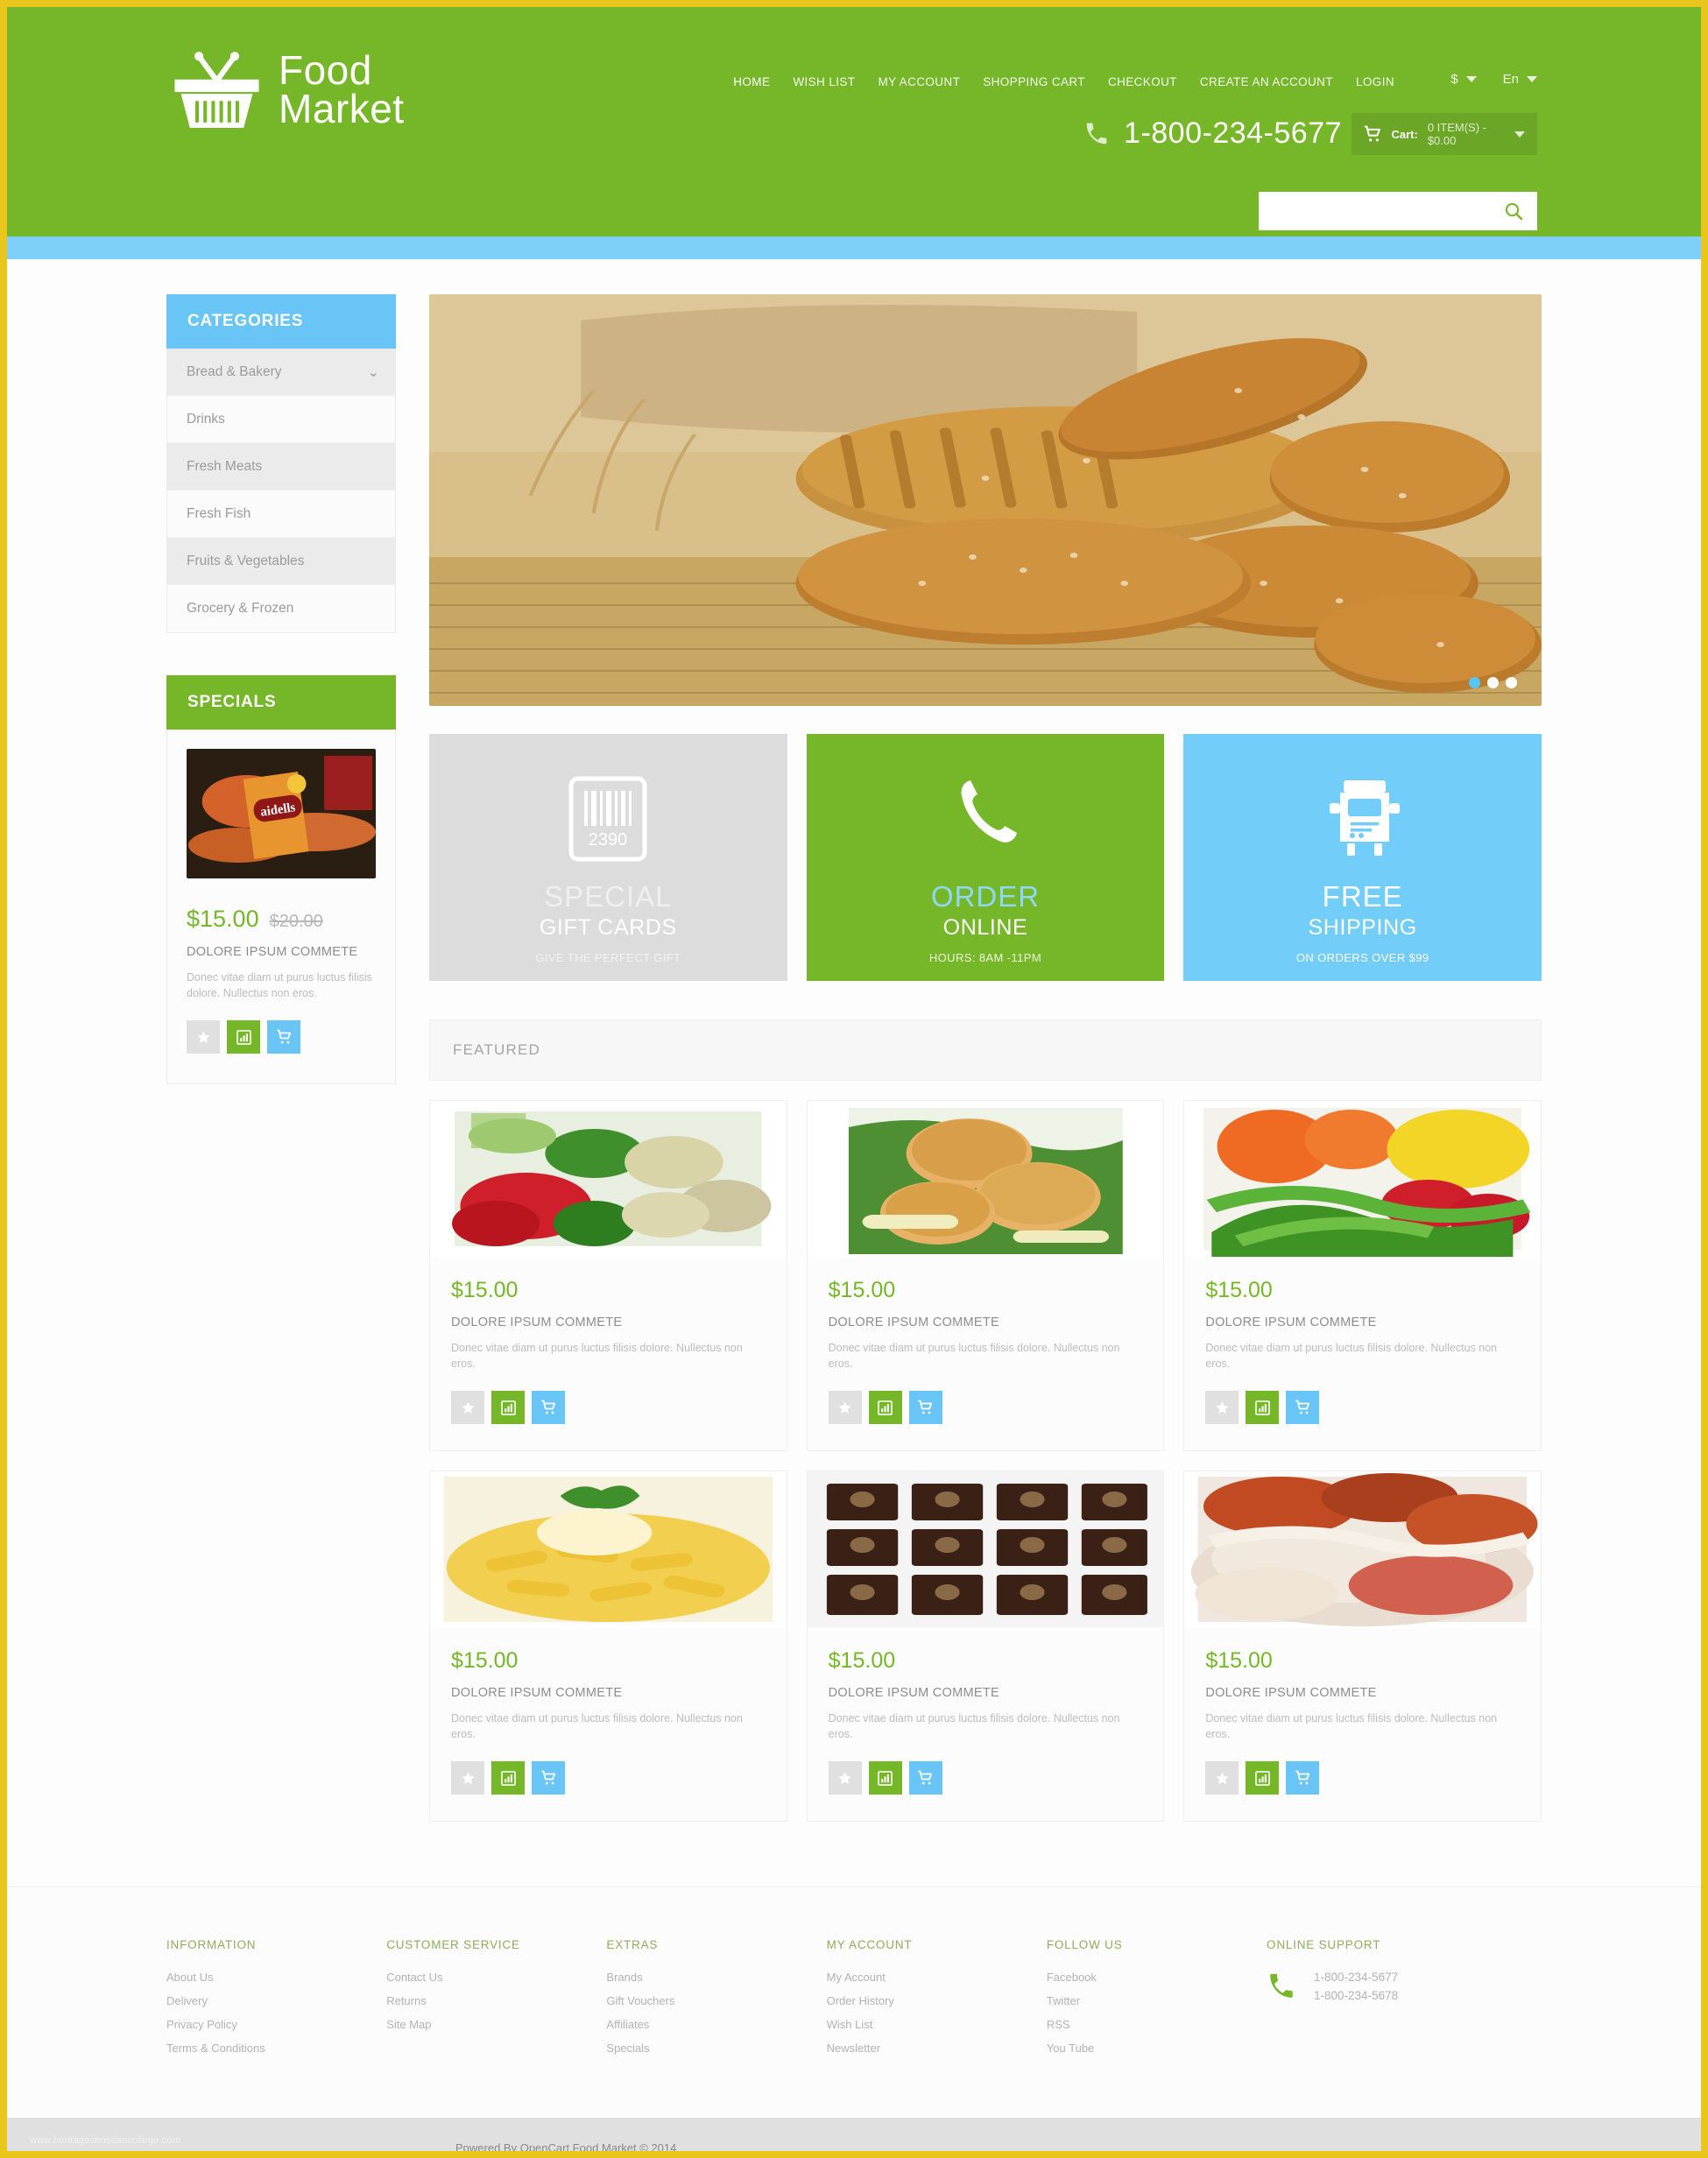  I want to click on promo-line-3: ON ORDERS OVER $99, so click(1362, 957).